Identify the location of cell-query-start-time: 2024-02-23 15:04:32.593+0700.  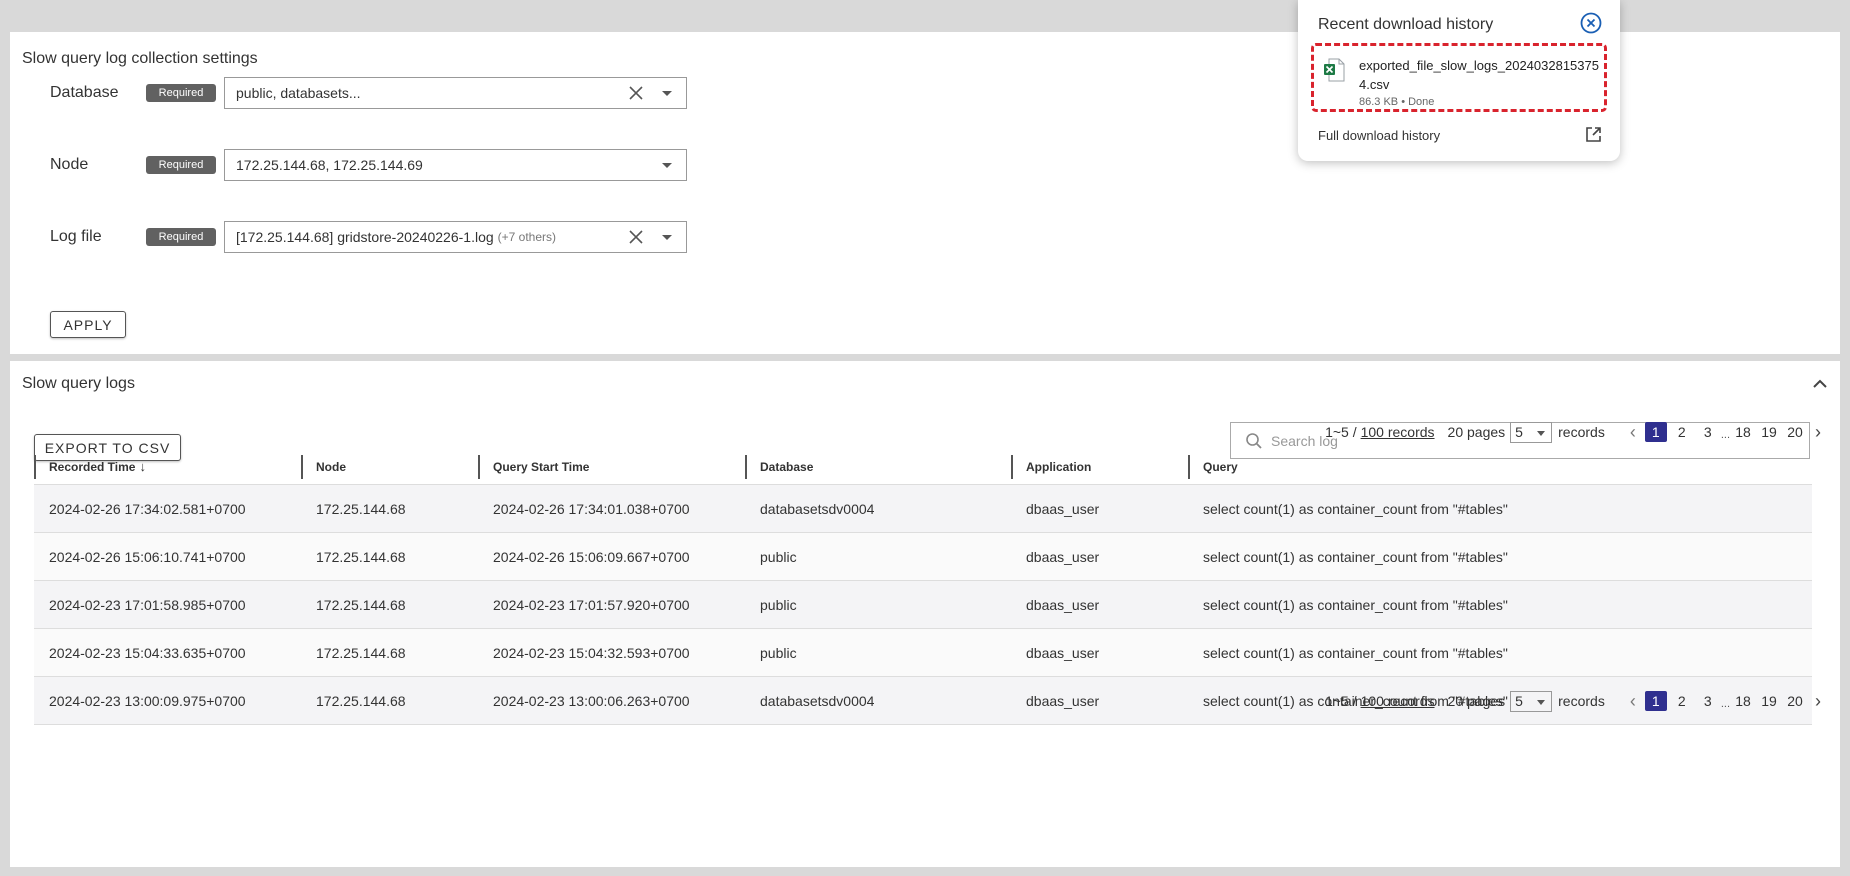
(591, 652).